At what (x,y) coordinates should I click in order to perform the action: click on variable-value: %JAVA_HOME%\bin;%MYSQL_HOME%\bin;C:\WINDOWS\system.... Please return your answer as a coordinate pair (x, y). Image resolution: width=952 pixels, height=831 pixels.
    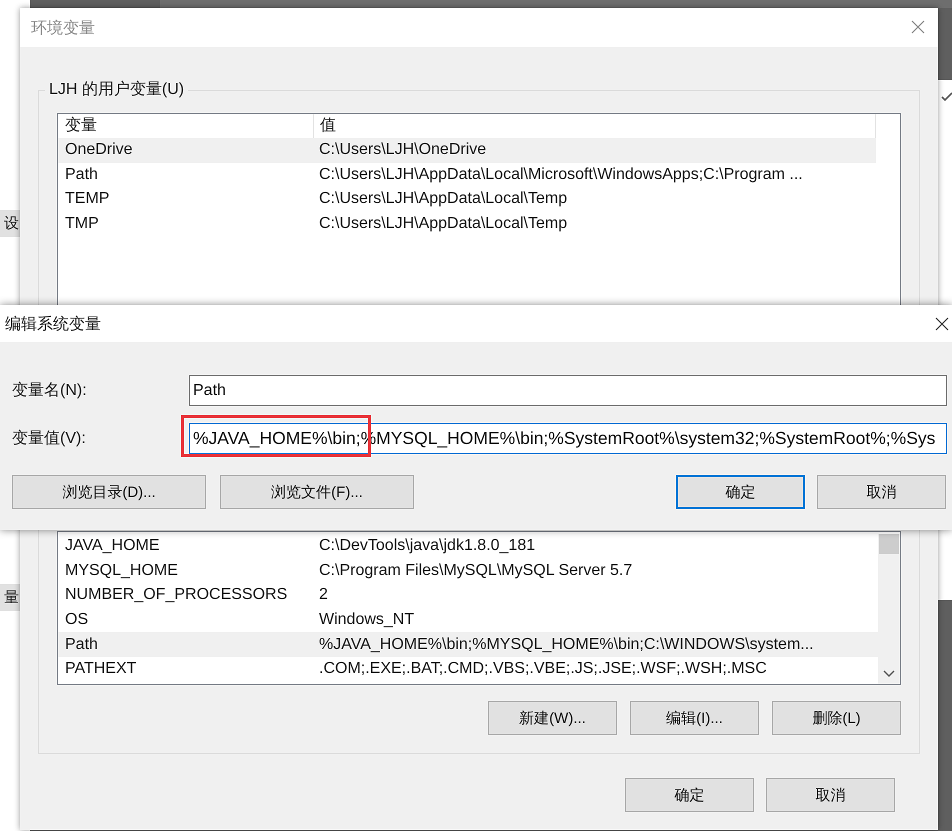
    Looking at the image, I should click on (566, 645).